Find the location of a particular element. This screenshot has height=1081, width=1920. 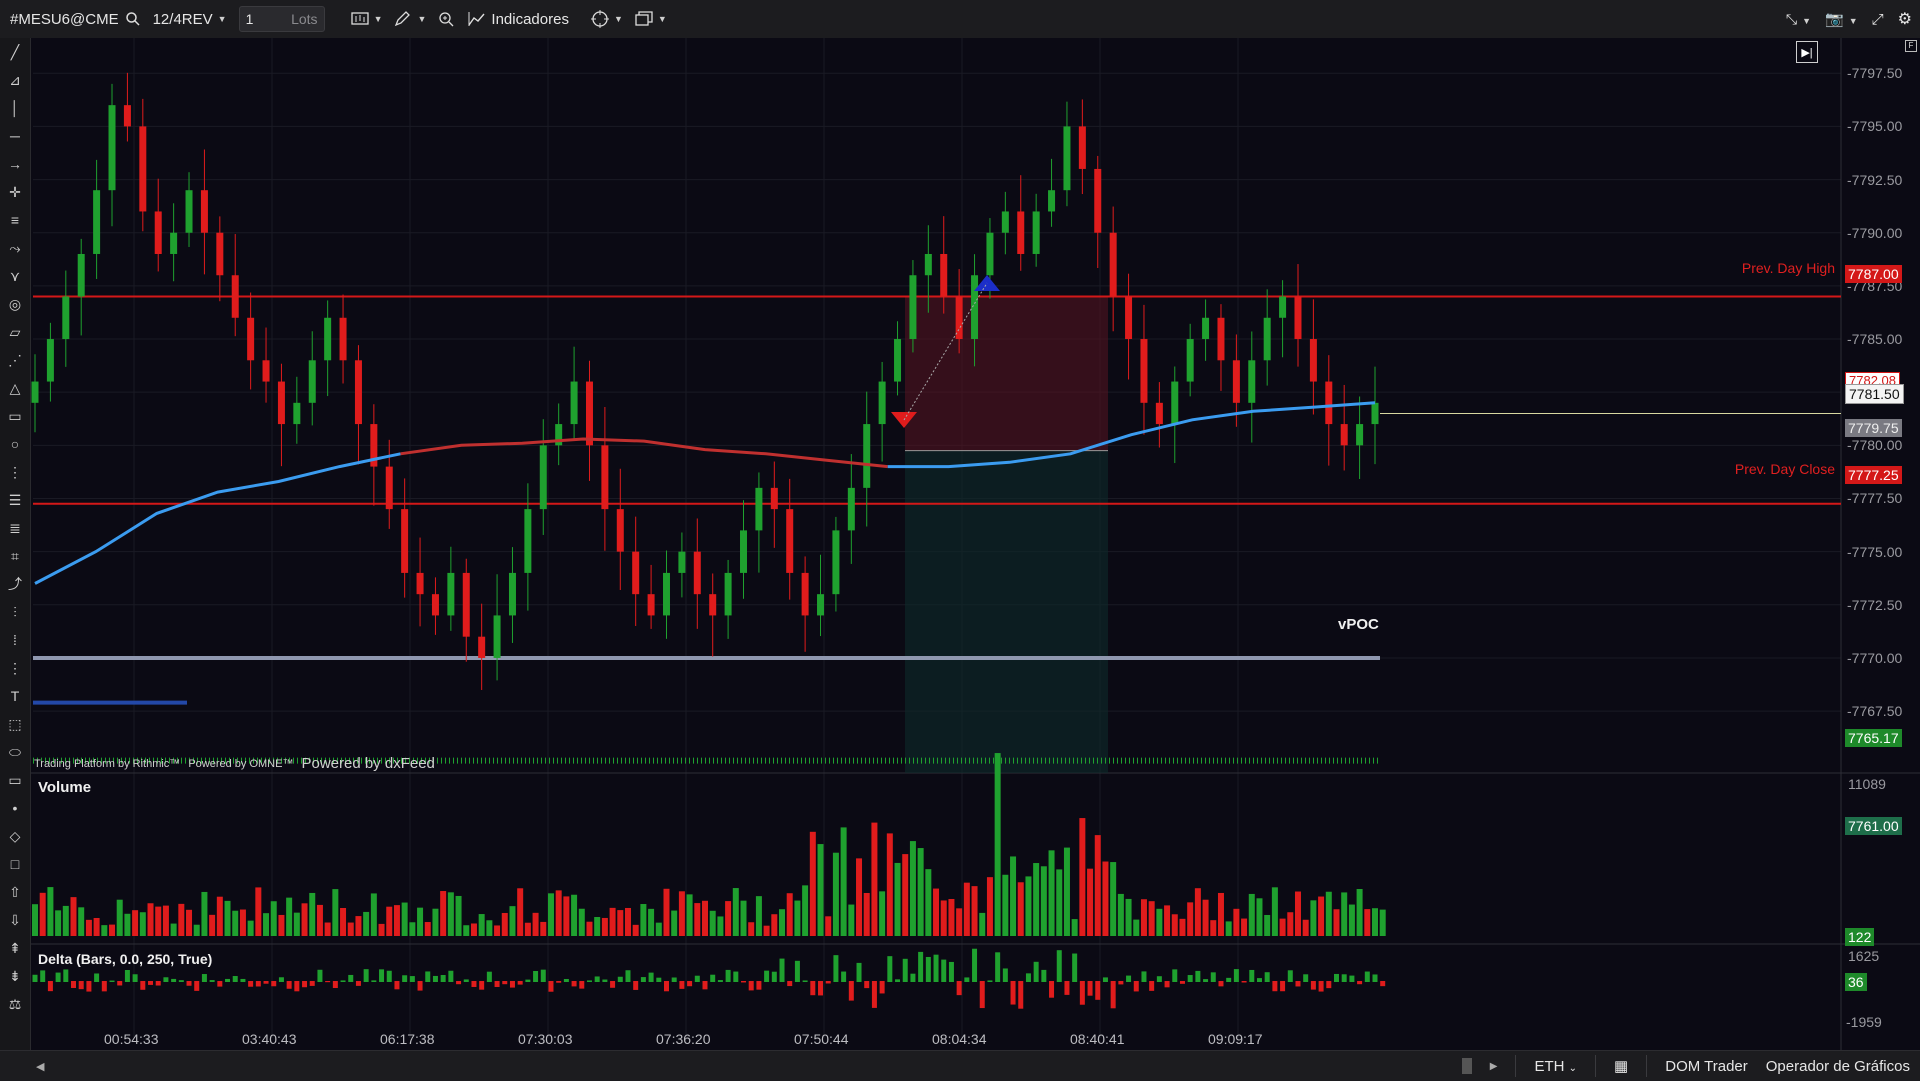

triangle-icon: △ is located at coordinates (15, 388).